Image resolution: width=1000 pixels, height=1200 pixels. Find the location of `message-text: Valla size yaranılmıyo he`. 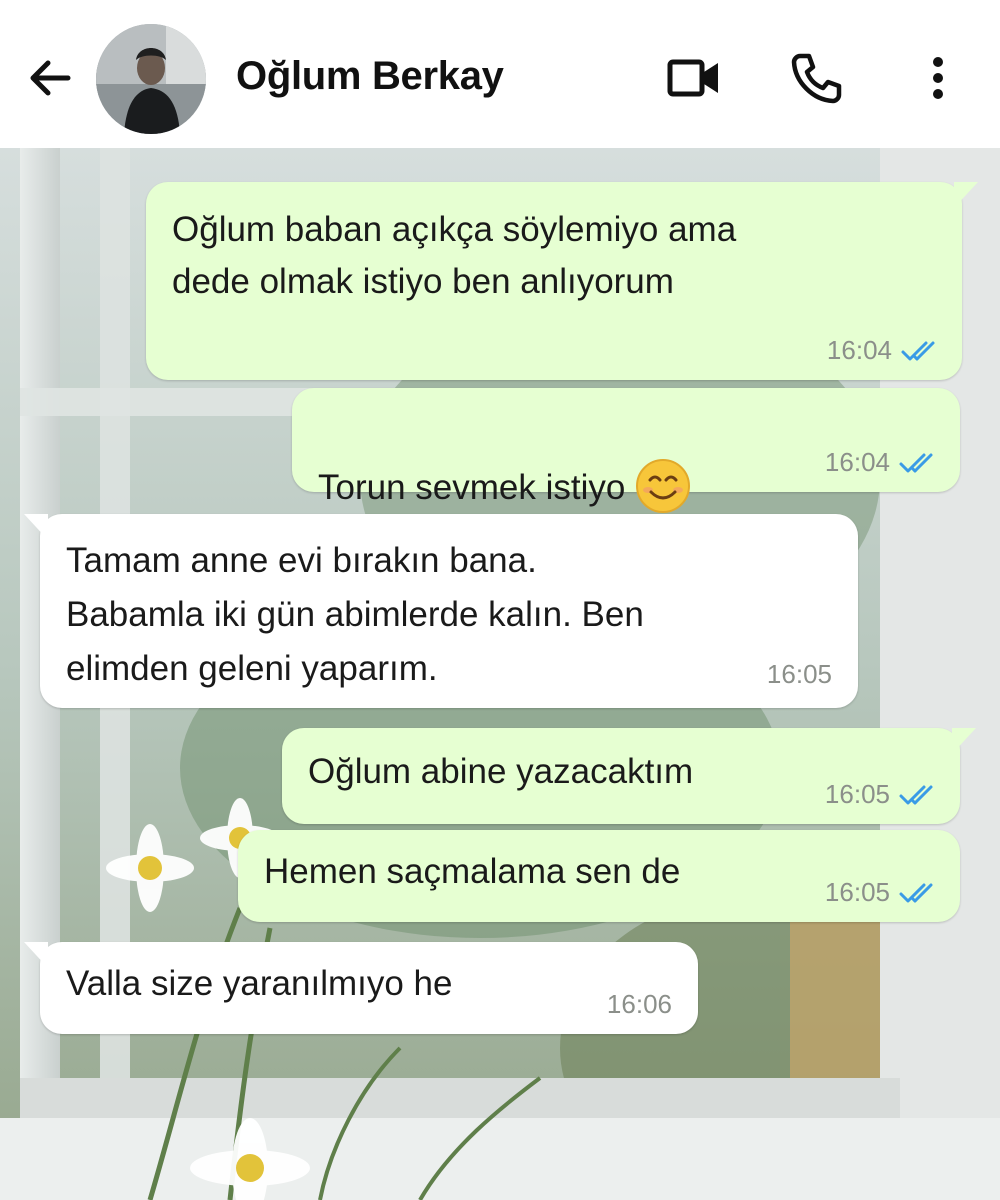

message-text: Valla size yaranılmıyo he is located at coordinates (259, 983).